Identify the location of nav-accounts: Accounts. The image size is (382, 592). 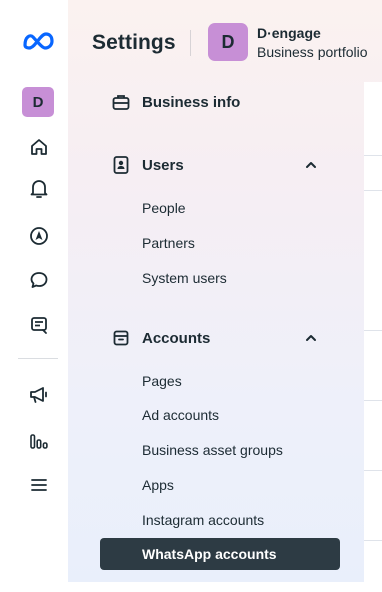
(160, 338).